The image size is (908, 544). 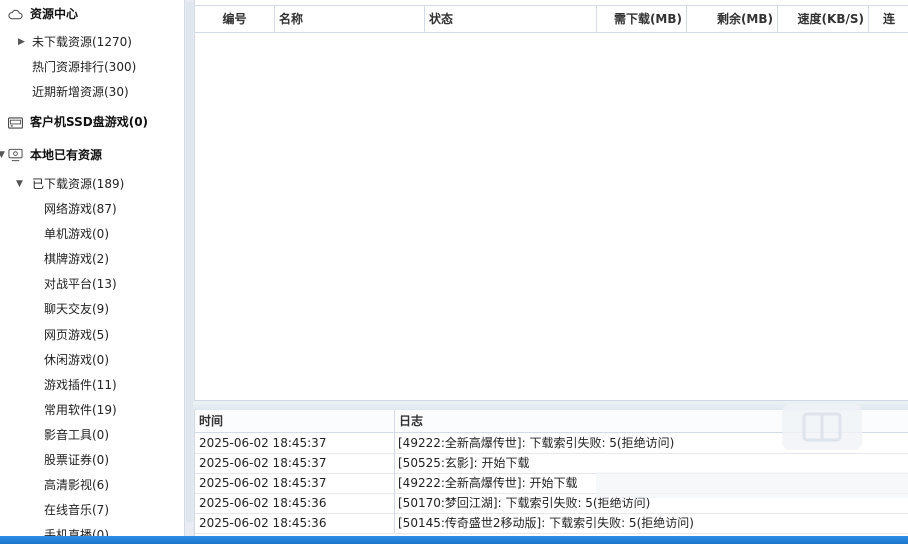 I want to click on tree-item-downloaded: ▼ 已下载资源(189), so click(x=100, y=184).